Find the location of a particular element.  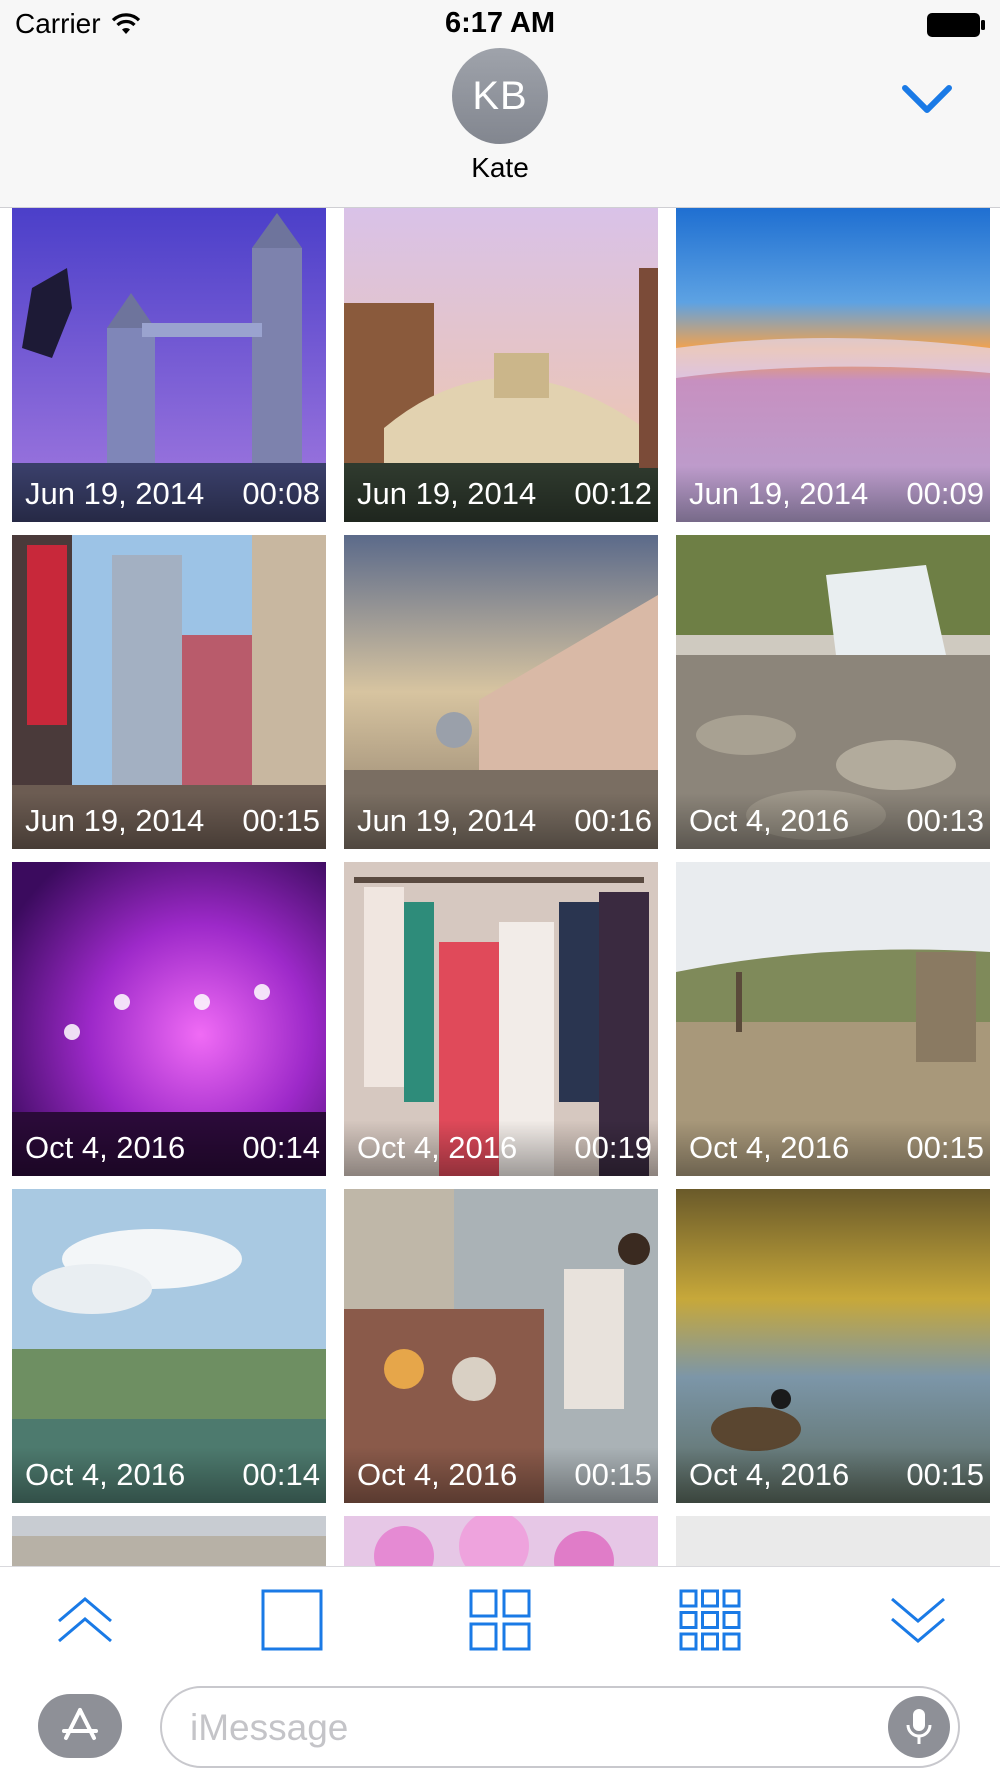

grid-3x3-button is located at coordinates (710, 1620).